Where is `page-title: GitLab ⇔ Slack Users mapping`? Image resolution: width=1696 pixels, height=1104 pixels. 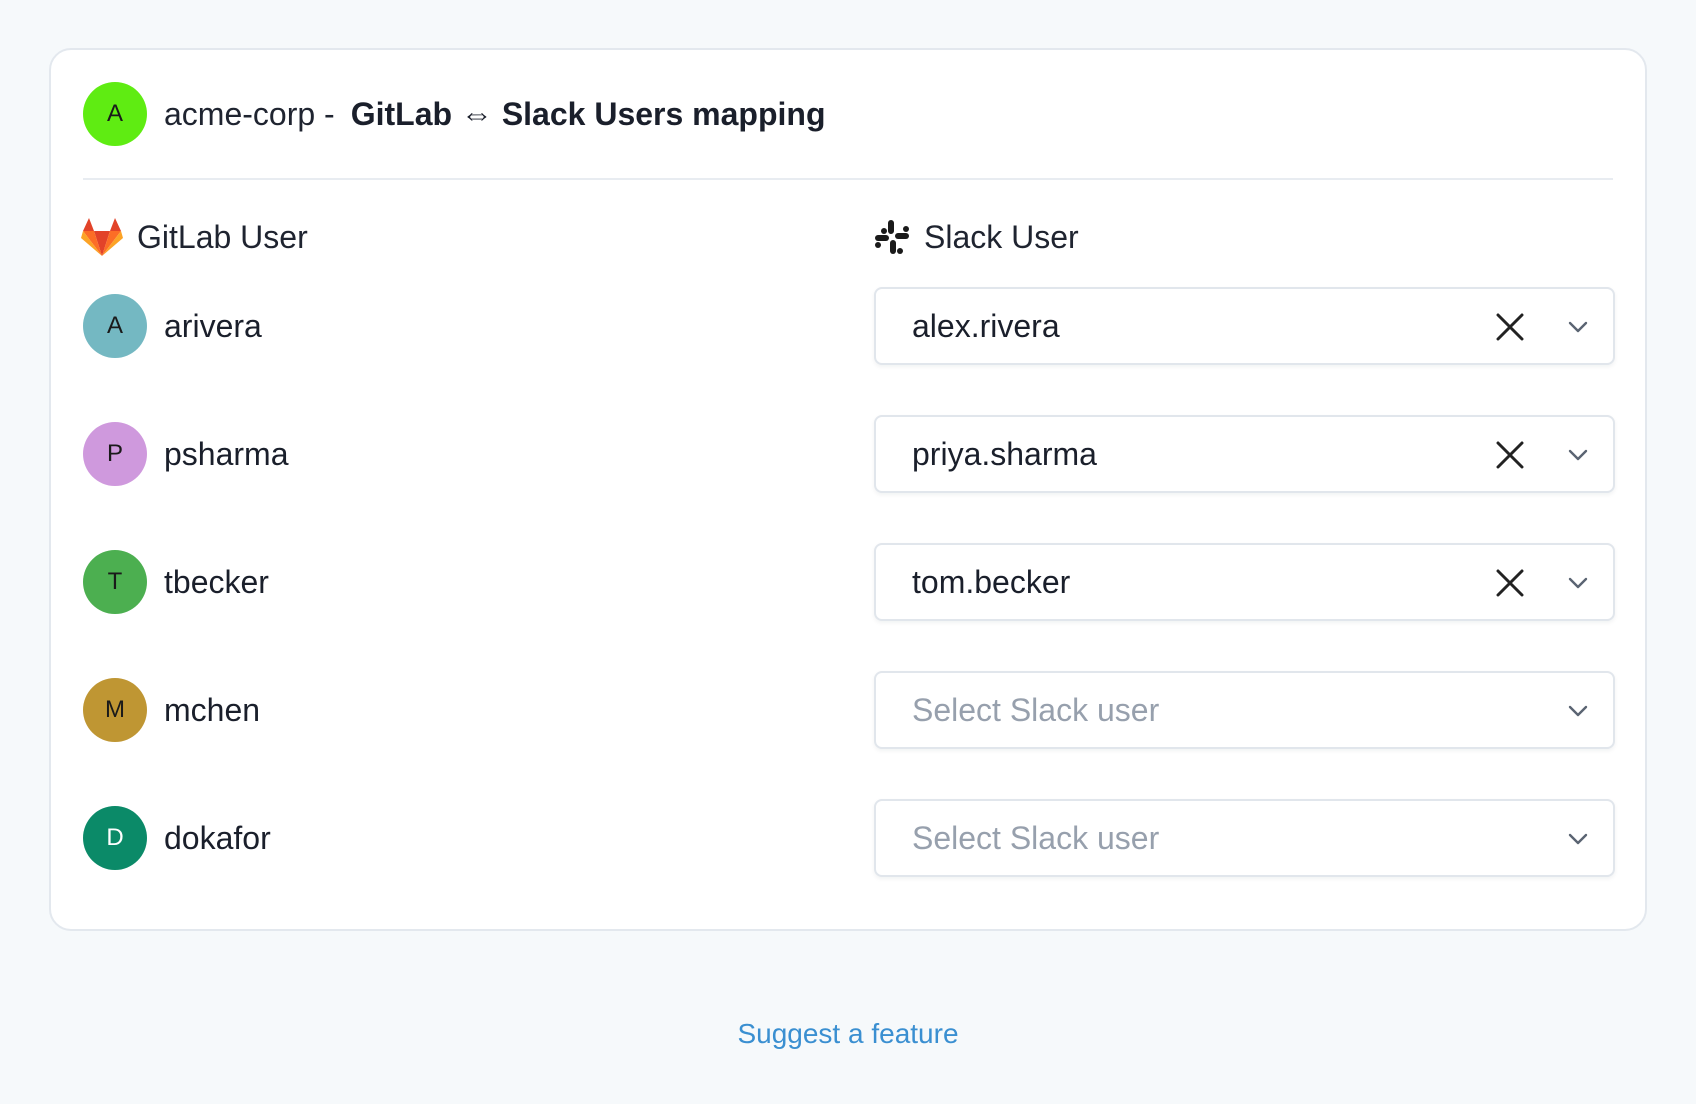
page-title: GitLab ⇔ Slack Users mapping is located at coordinates (588, 113).